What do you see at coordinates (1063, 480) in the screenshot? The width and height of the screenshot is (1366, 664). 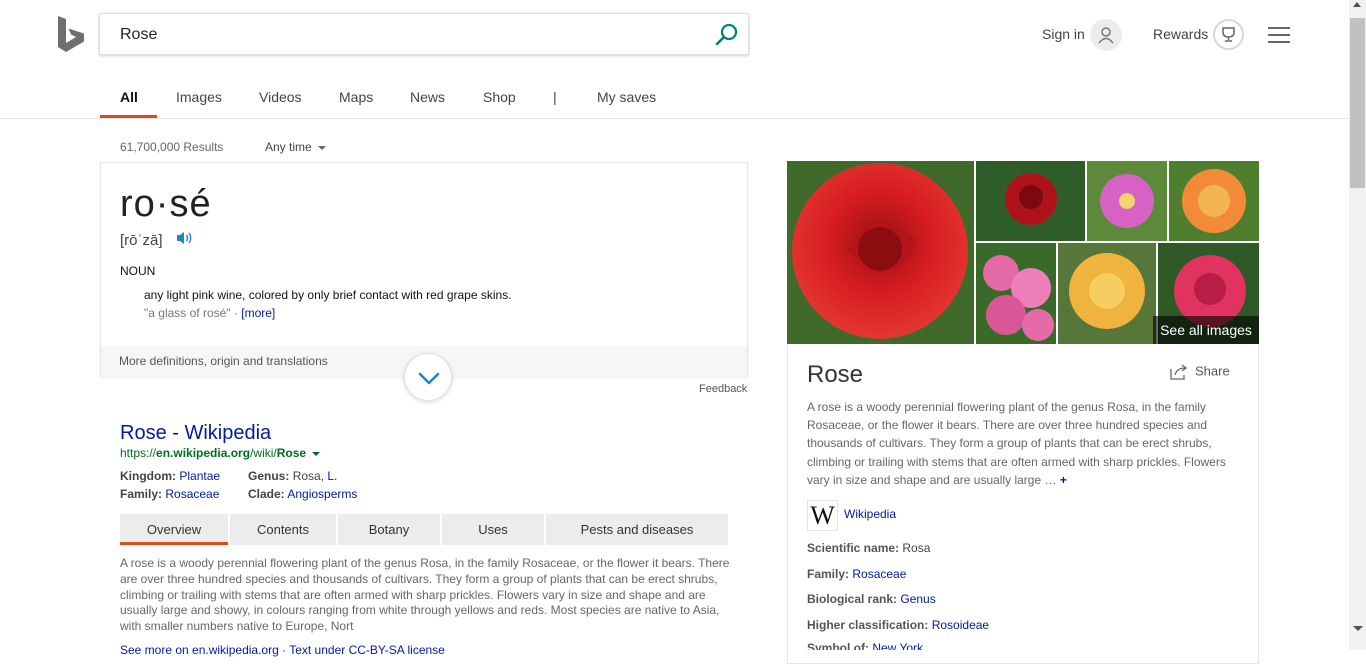 I see `expand-description-button: +` at bounding box center [1063, 480].